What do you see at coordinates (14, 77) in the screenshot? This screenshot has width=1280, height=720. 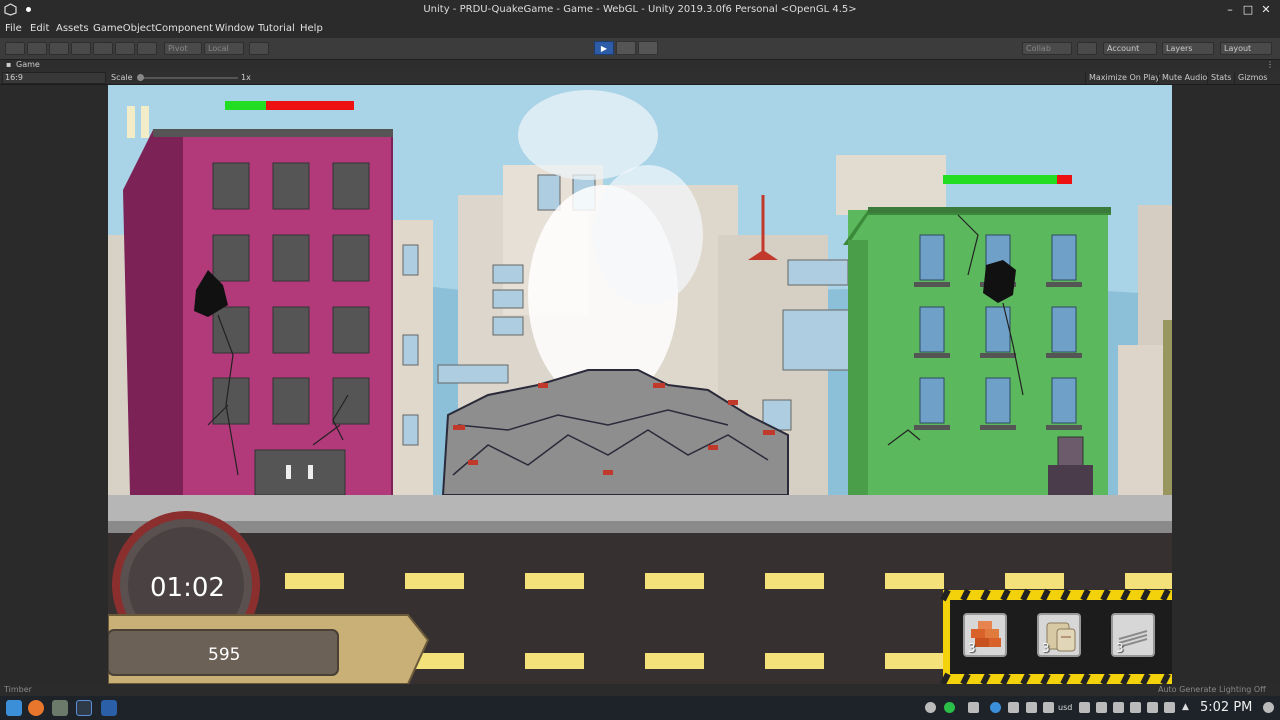 I see `aspect-value: 16:9` at bounding box center [14, 77].